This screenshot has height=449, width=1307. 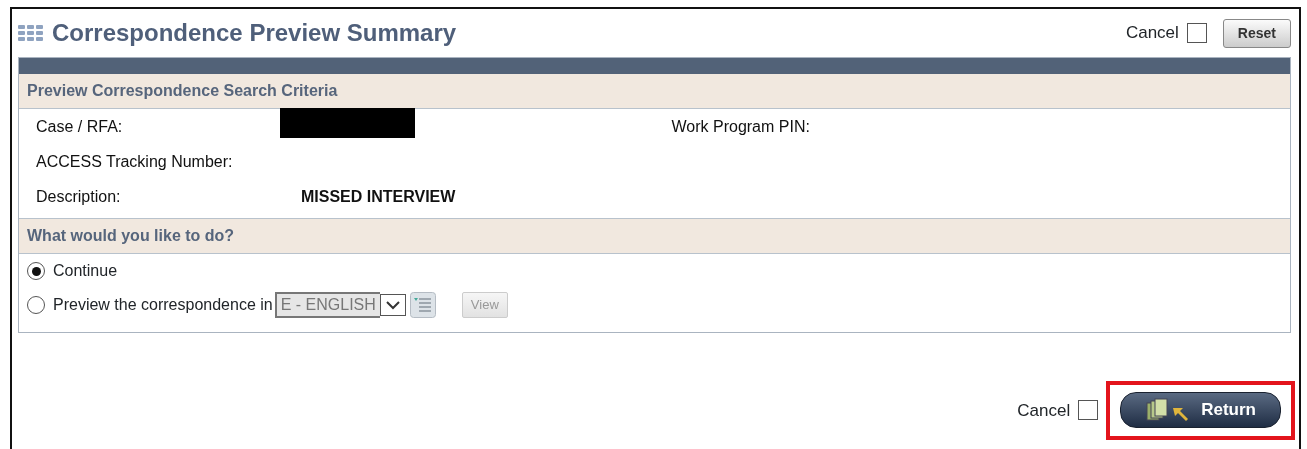 What do you see at coordinates (78, 196) in the screenshot?
I see `field-label: Description:` at bounding box center [78, 196].